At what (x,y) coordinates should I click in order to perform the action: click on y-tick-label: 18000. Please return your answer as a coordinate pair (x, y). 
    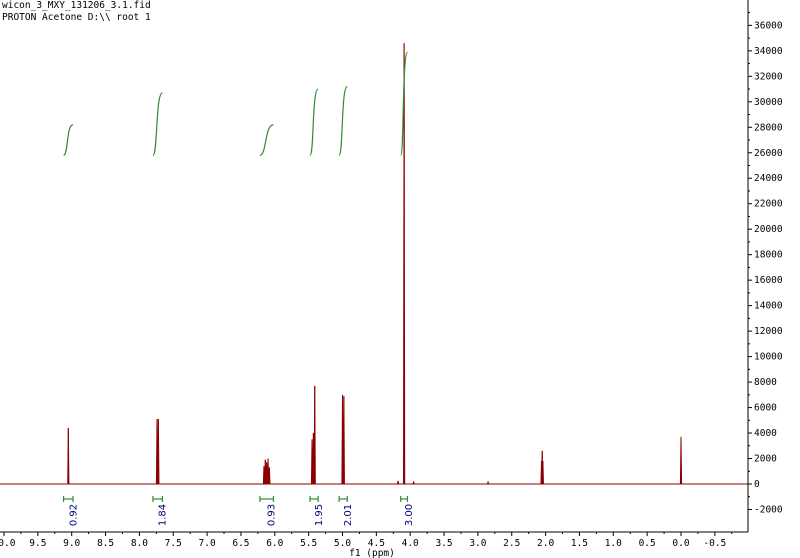
    Looking at the image, I should click on (768, 255).